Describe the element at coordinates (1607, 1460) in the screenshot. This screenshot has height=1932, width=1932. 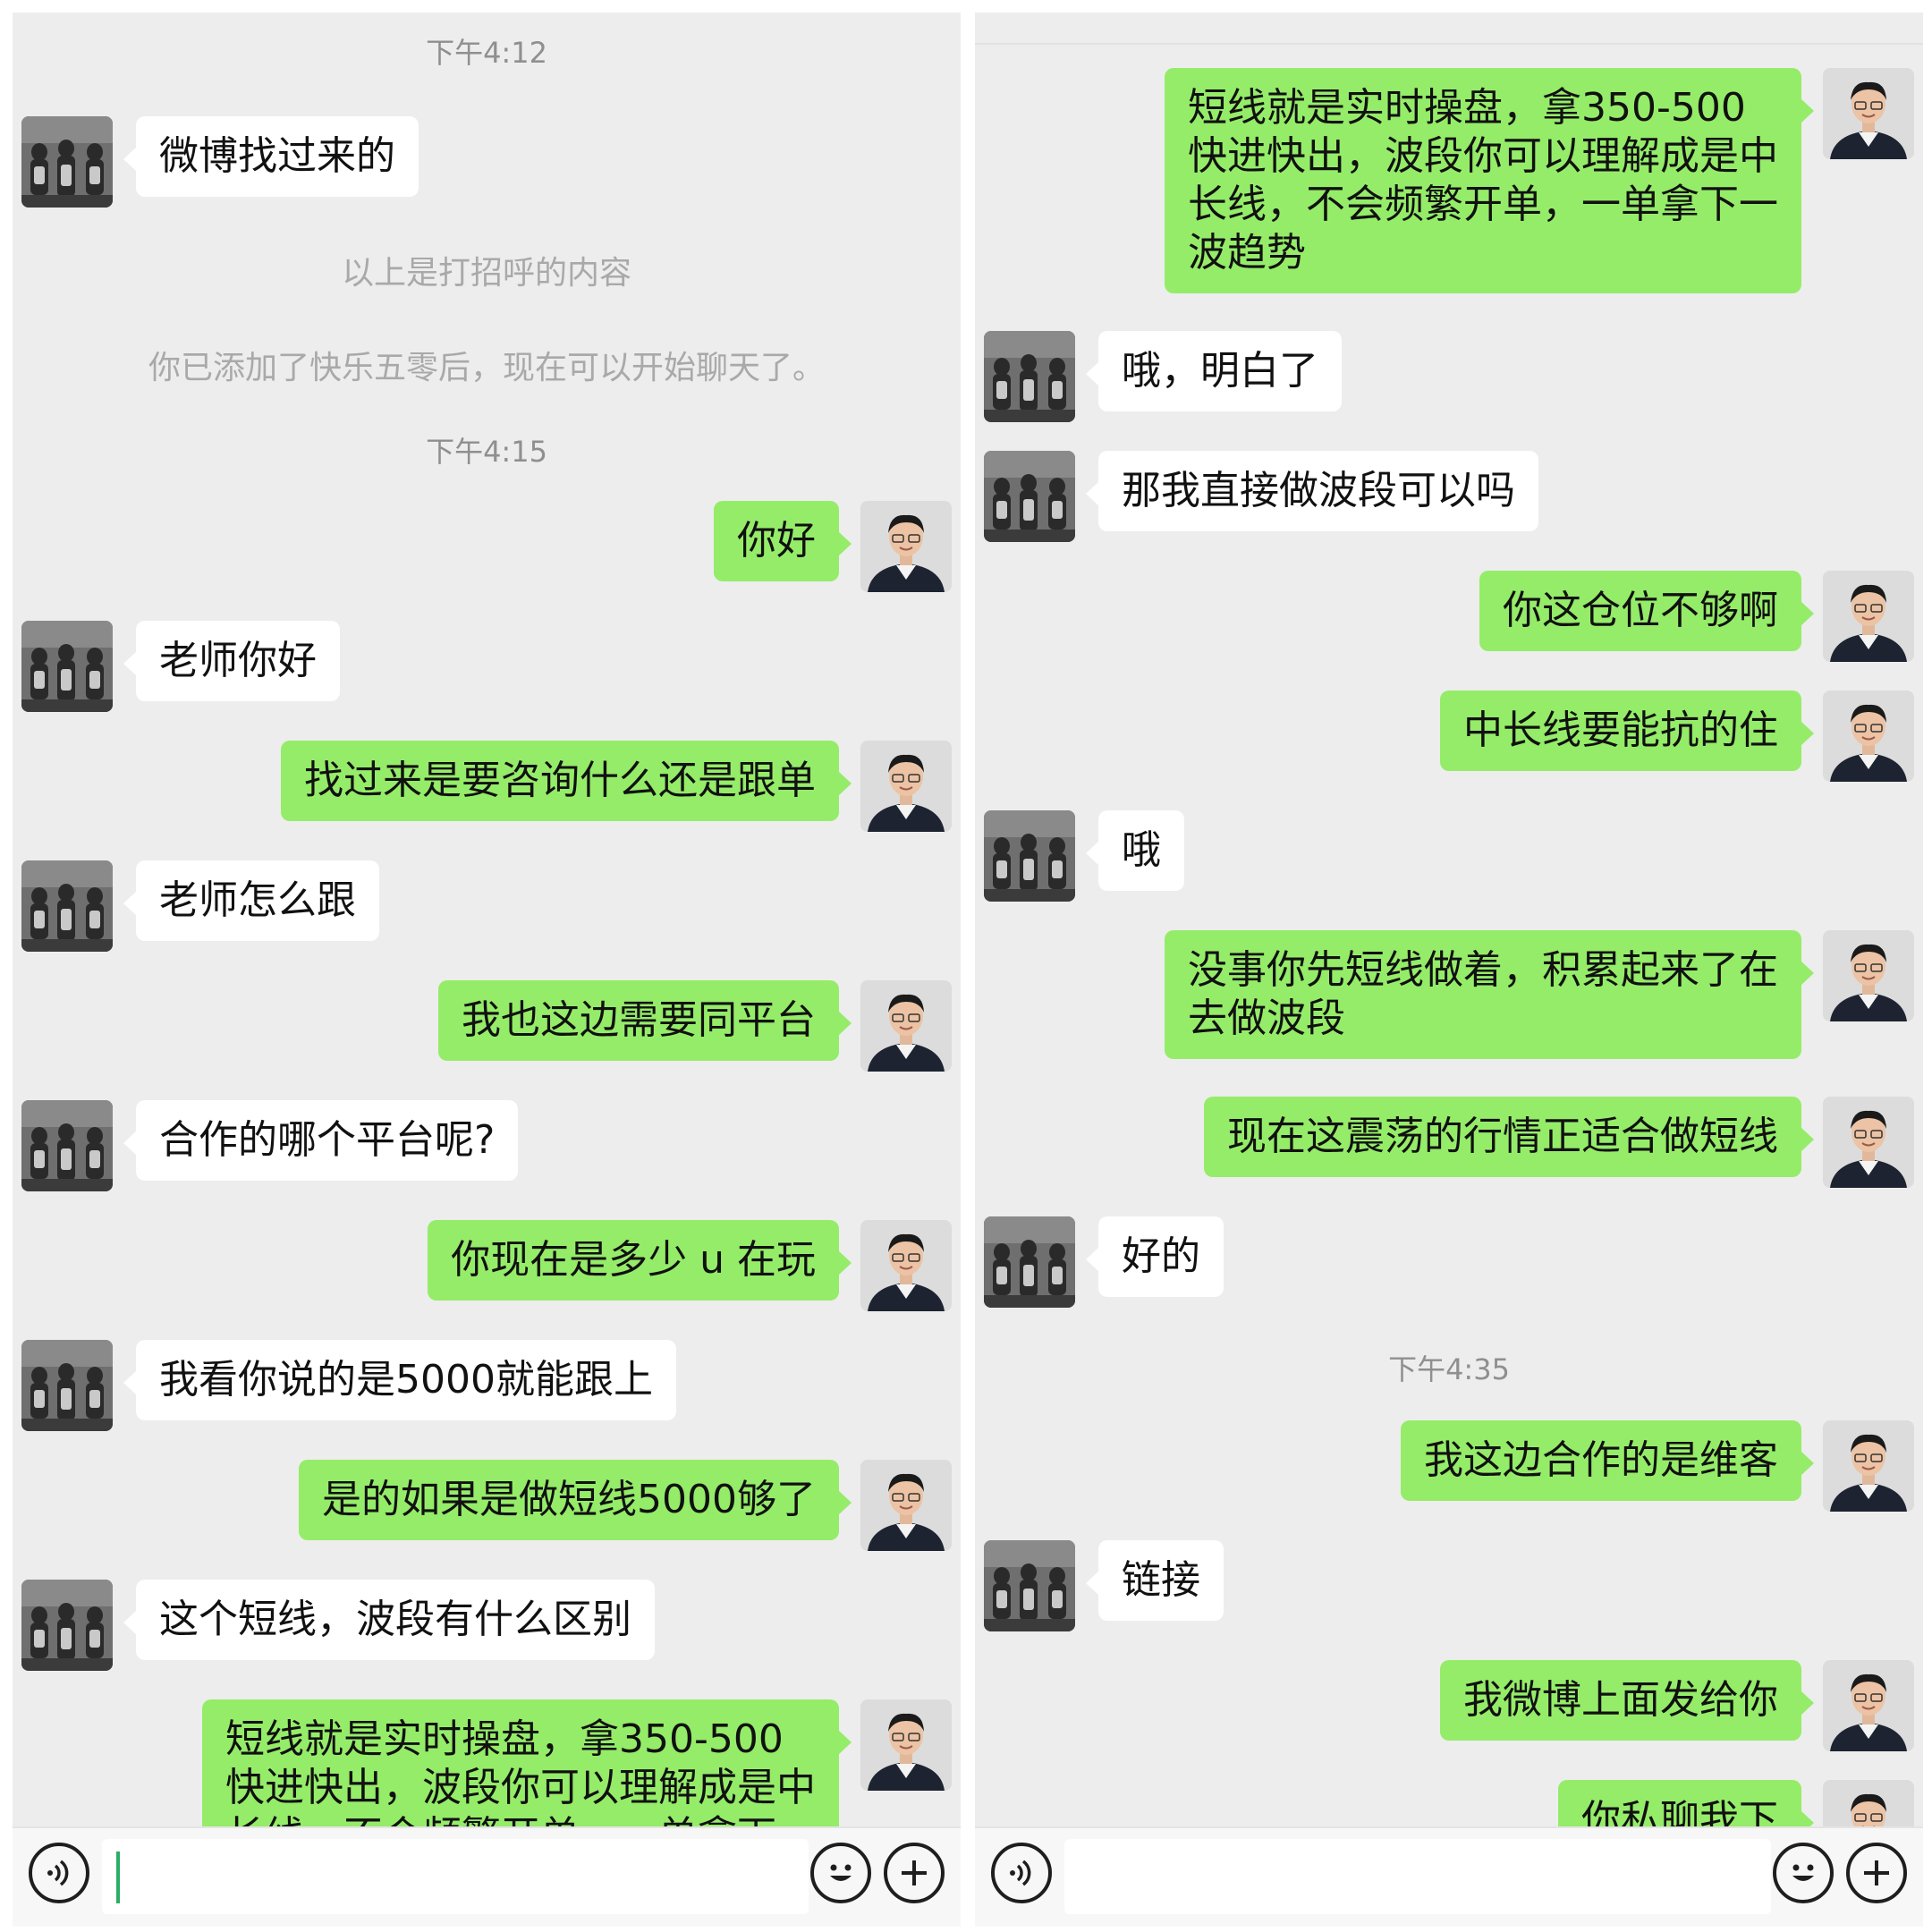
I see `message-bubble: 我这边合作的是维客` at that location.